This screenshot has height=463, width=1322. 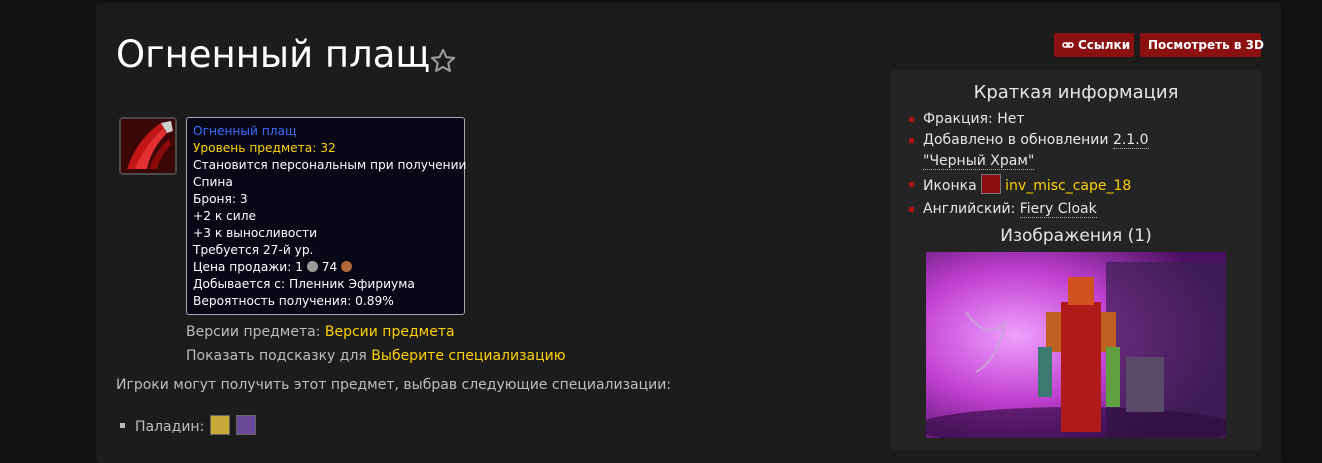 I want to click on tooltip-requirement: Требуется 27-й ур., so click(x=253, y=250).